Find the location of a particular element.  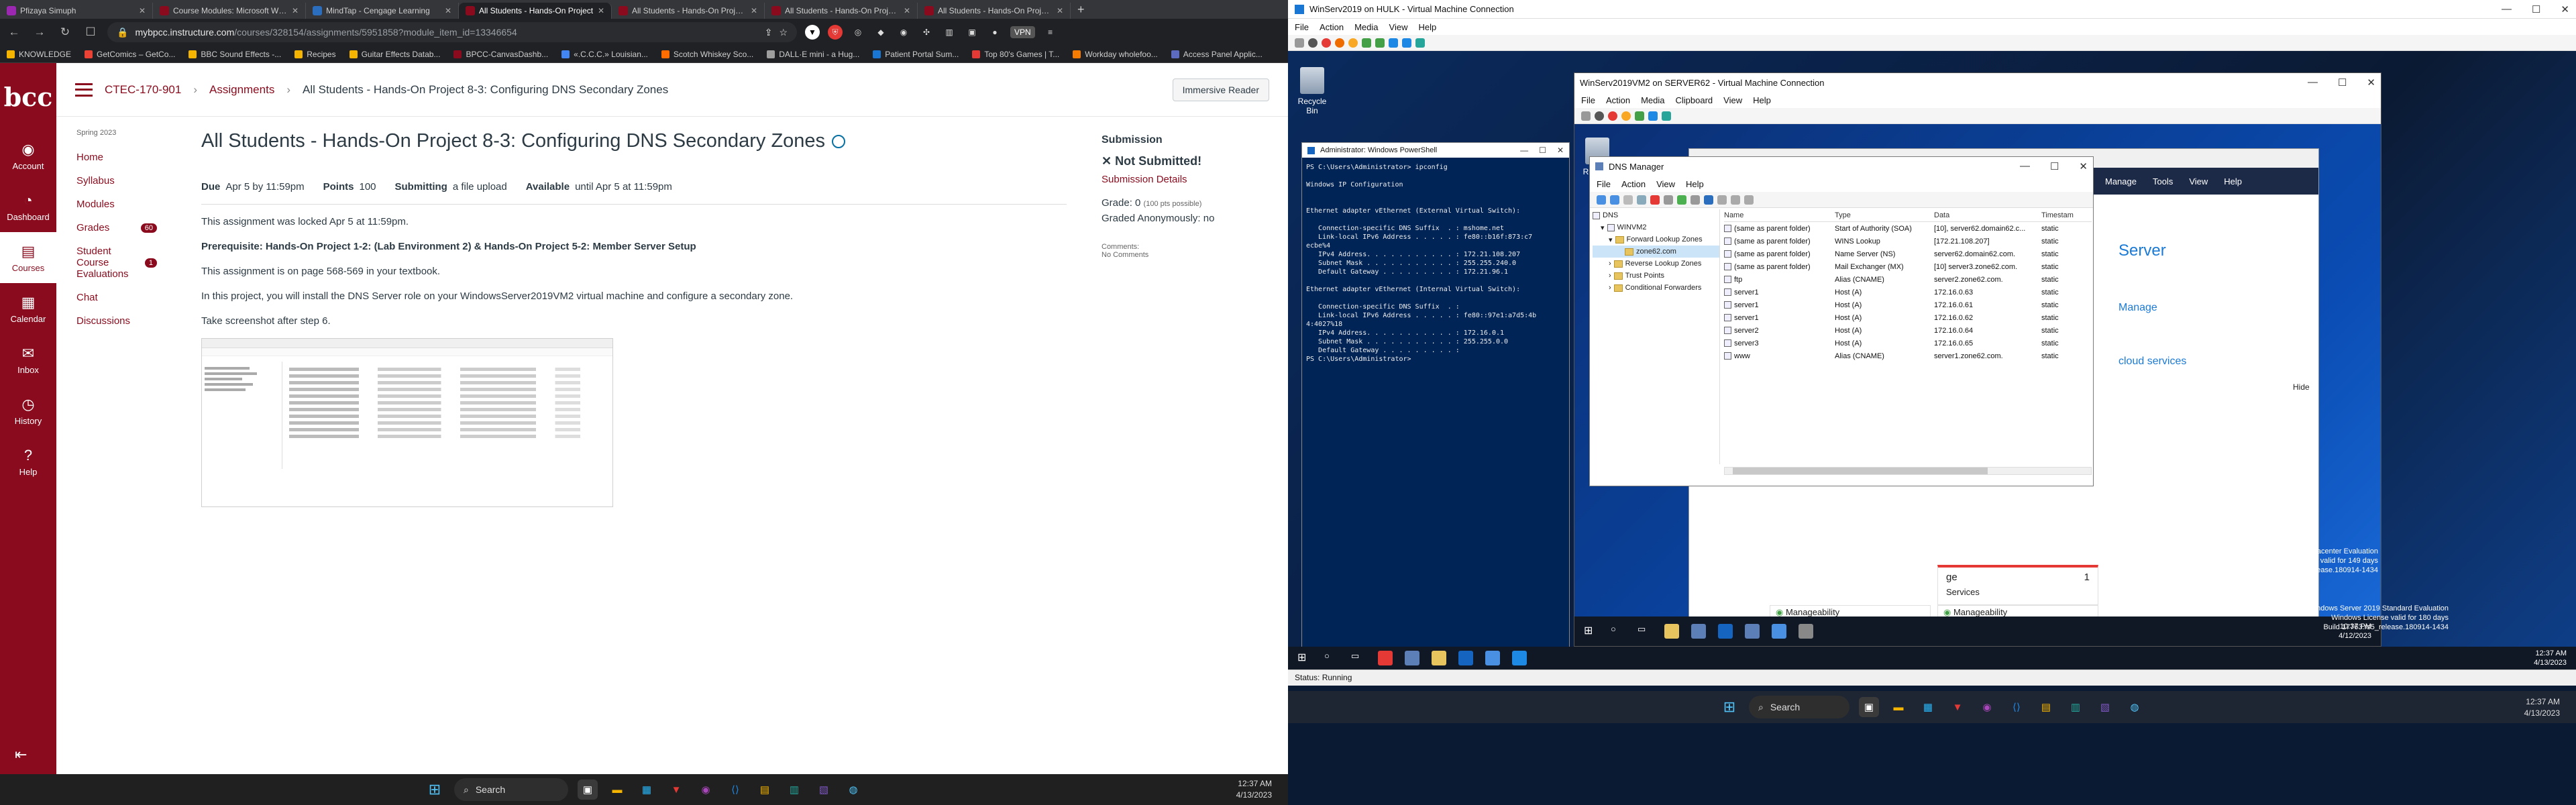

back-icon is located at coordinates (1601, 200).